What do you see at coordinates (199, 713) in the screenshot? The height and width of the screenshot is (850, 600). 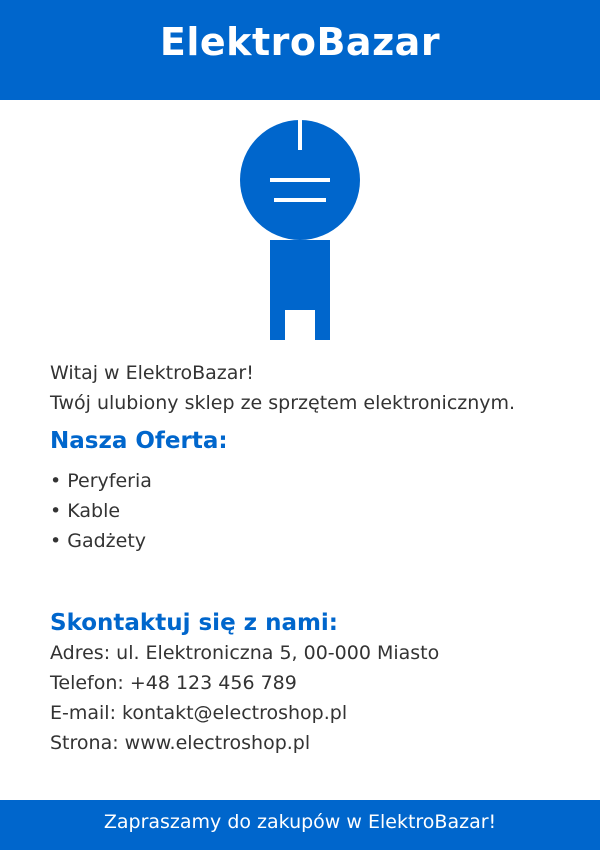 I see `contact-email: E-mail: kontakt@electroshop.pl` at bounding box center [199, 713].